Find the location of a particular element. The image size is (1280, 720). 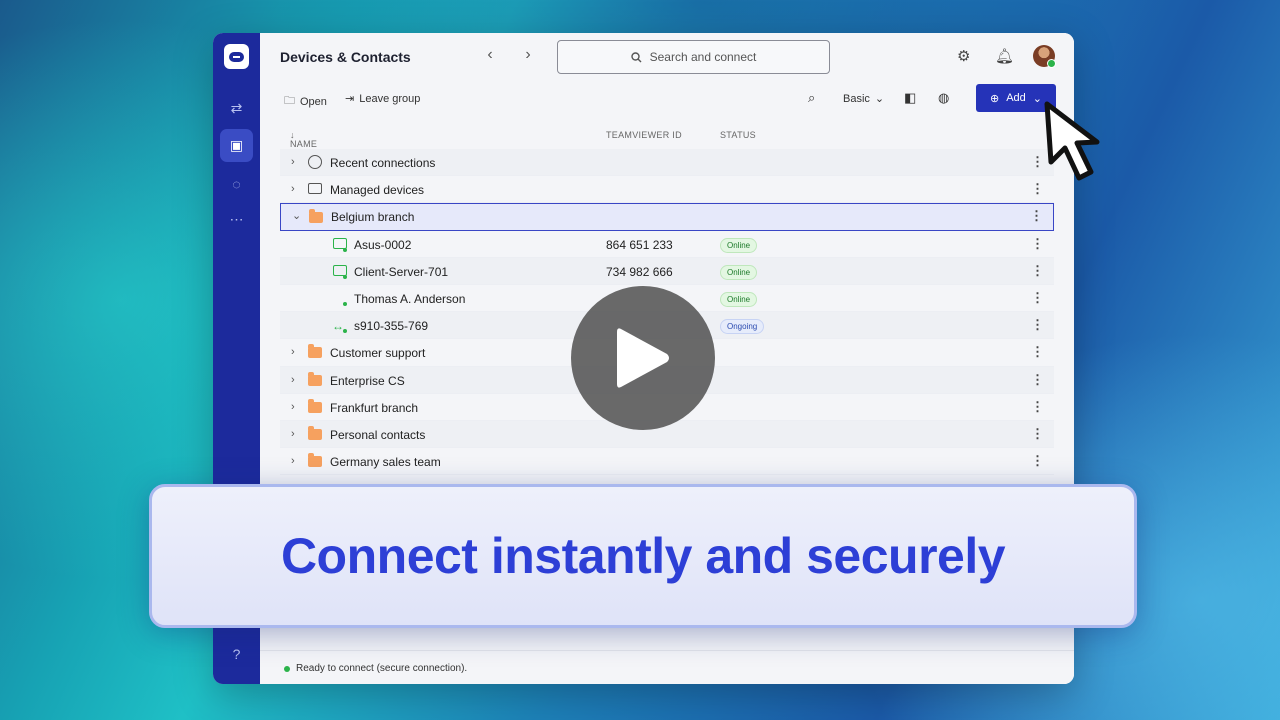

row-label: s910-355-769 is located at coordinates (391, 326).